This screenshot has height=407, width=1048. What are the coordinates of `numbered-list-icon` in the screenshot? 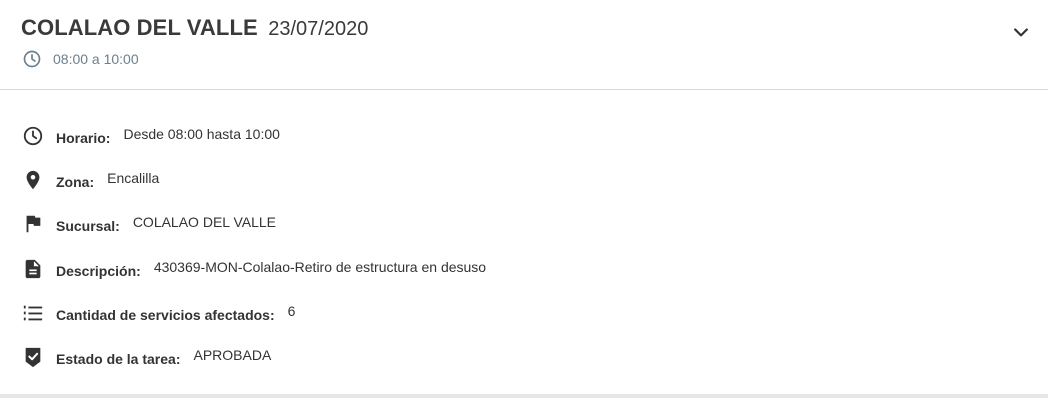 It's located at (33, 313).